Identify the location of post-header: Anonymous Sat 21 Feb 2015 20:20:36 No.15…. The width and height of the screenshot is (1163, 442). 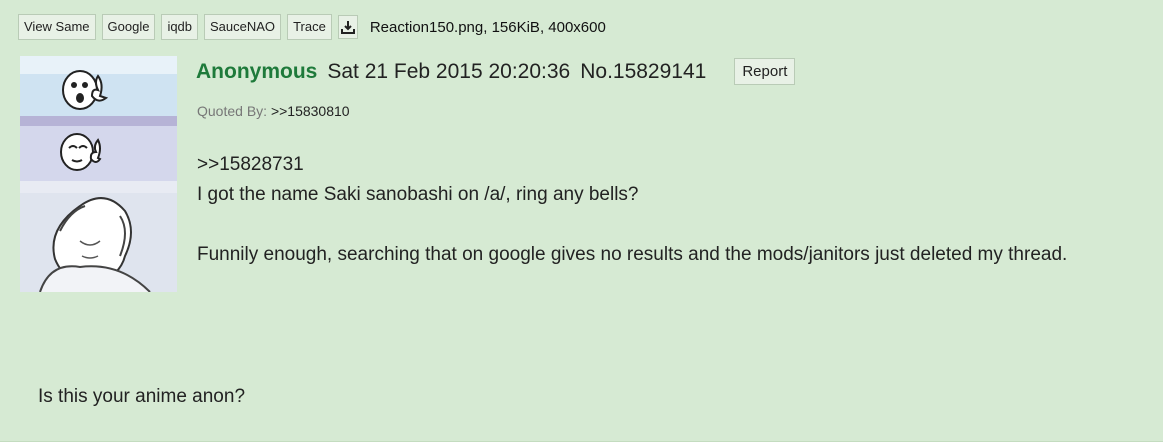
(496, 71).